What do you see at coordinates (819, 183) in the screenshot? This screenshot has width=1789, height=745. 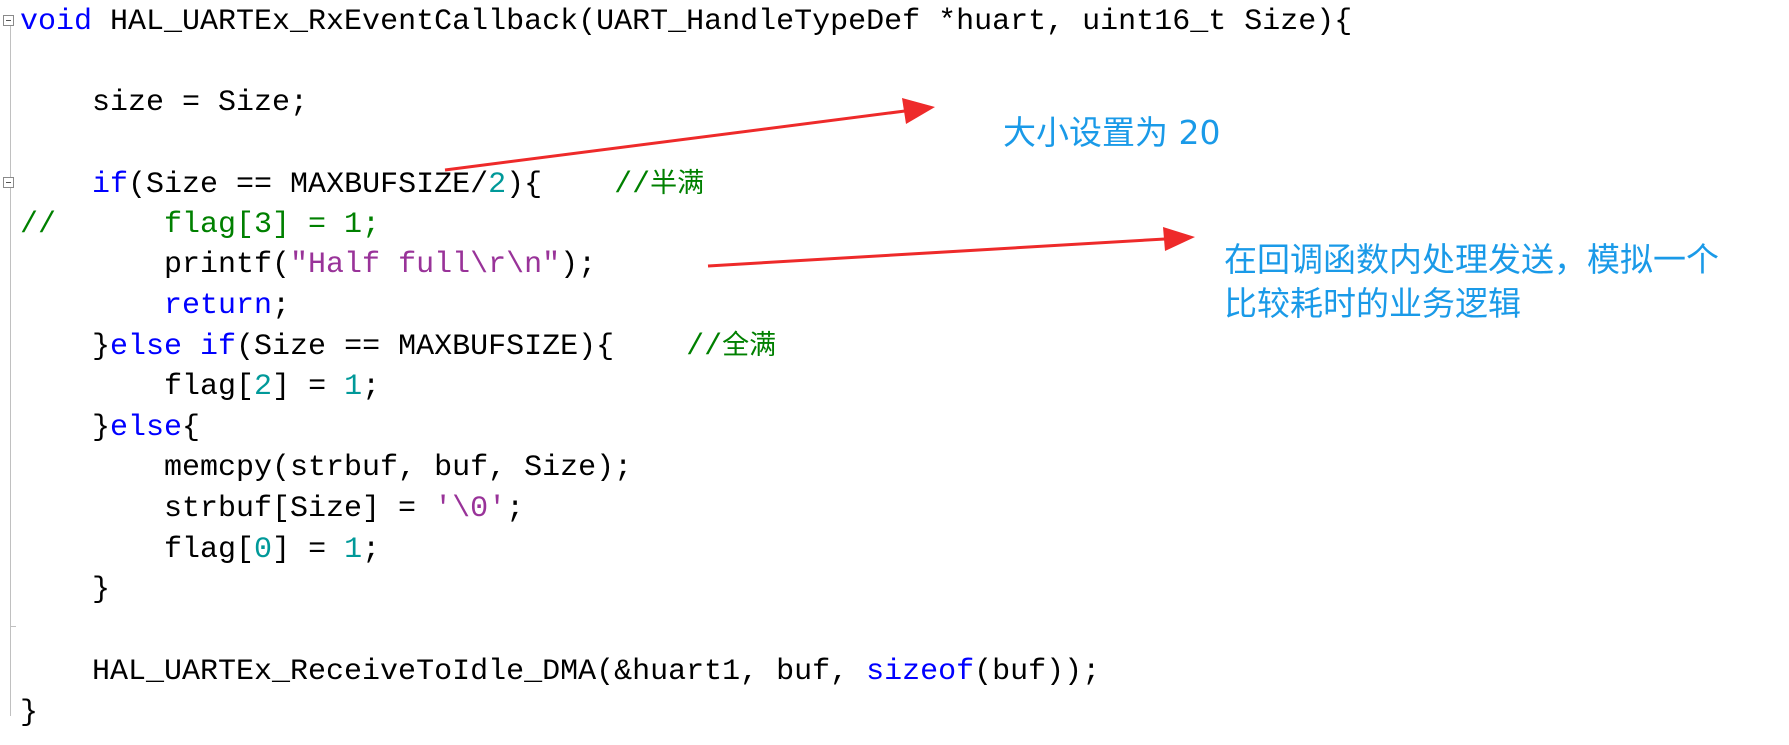 I see `annotation-arrows` at bounding box center [819, 183].